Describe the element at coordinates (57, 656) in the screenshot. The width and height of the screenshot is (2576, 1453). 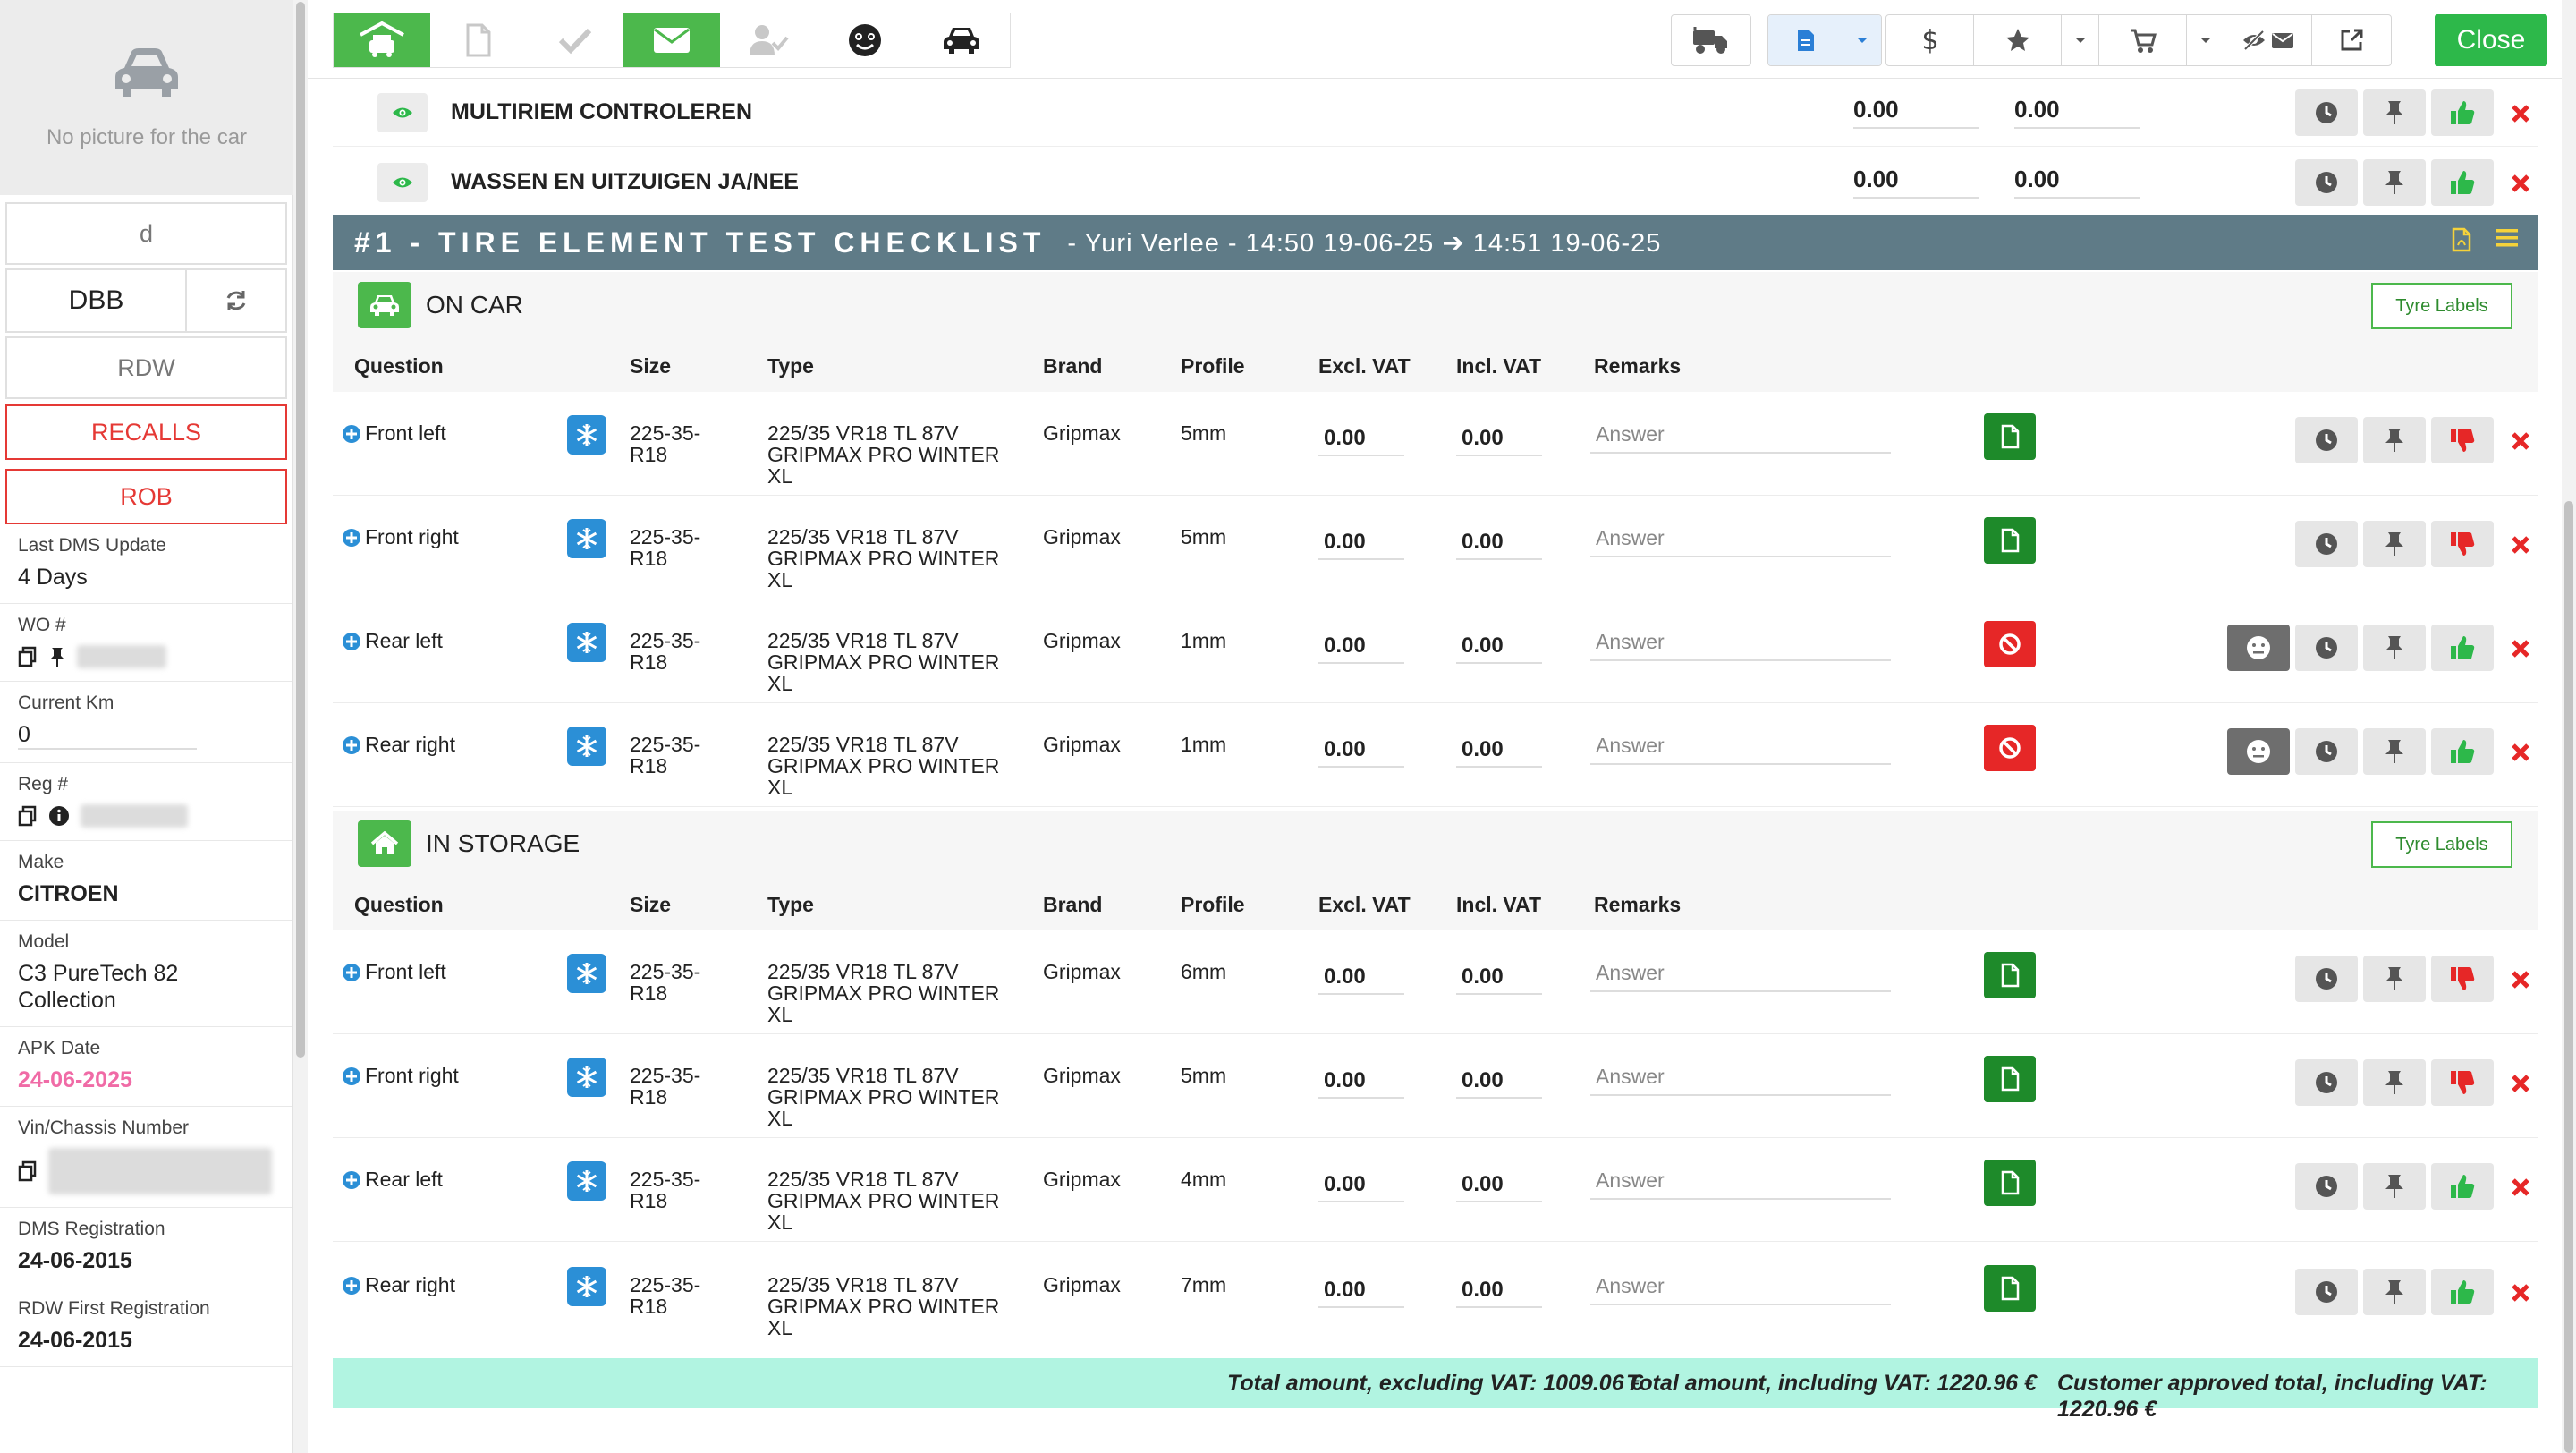
I see `pin-icon` at that location.